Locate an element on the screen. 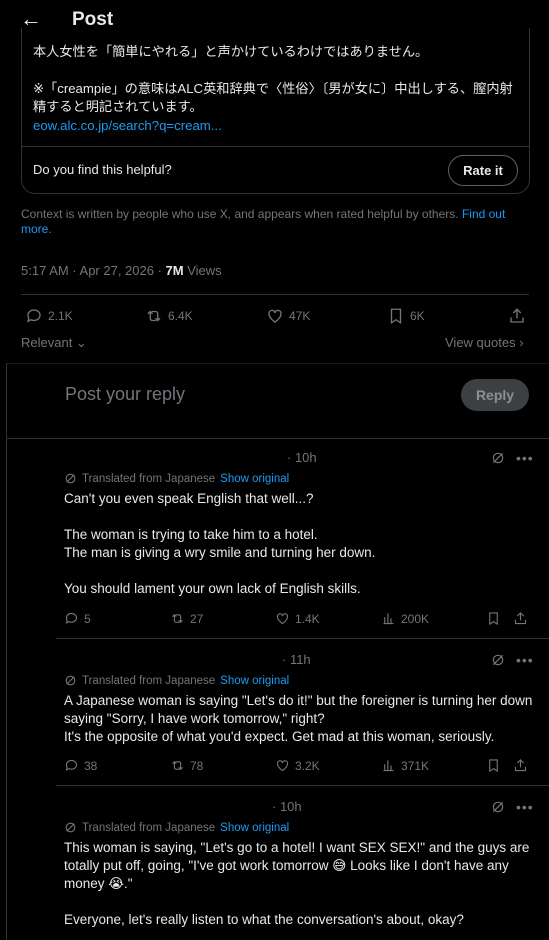 The width and height of the screenshot is (549, 940). like-action: 47K is located at coordinates (288, 316).